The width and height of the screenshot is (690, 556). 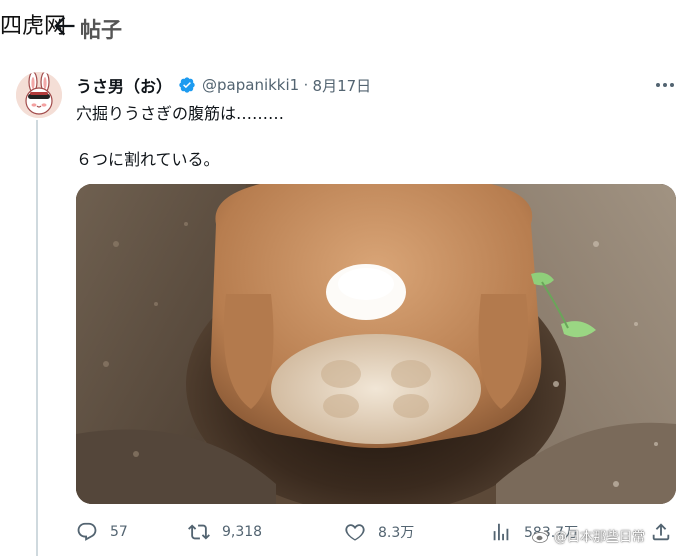 What do you see at coordinates (124, 85) in the screenshot?
I see `author-display-name: うさ男（お）` at bounding box center [124, 85].